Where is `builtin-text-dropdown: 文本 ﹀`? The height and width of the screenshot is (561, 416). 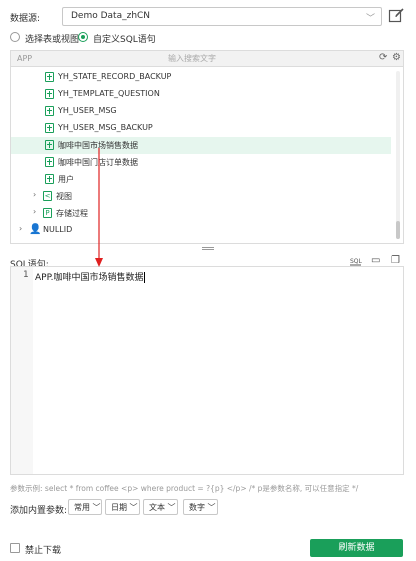 builtin-text-dropdown: 文本 ﹀ is located at coordinates (160, 507).